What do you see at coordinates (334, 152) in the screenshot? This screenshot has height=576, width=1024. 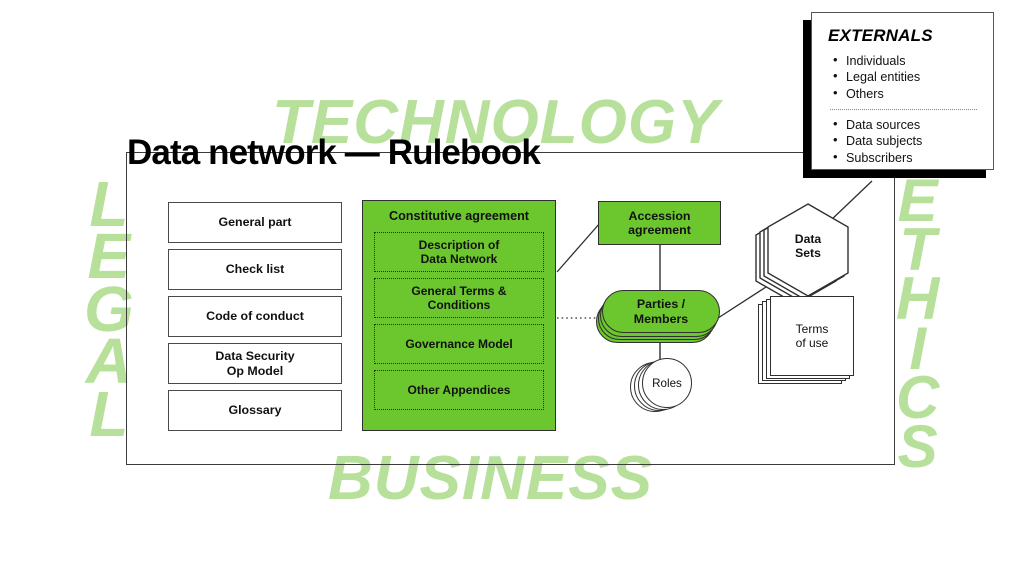 I see `page-title: Data network — Rulebook` at bounding box center [334, 152].